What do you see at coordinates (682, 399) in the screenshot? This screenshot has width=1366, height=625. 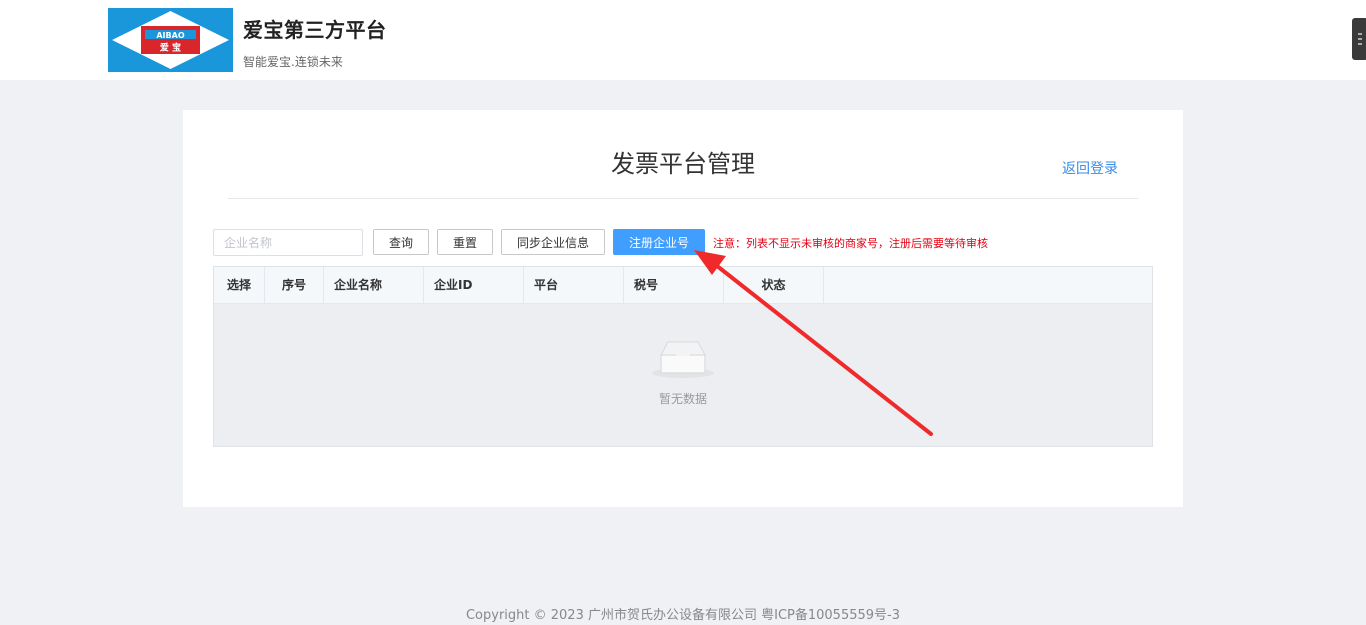 I see `empty-state-text: 暂无数据` at bounding box center [682, 399].